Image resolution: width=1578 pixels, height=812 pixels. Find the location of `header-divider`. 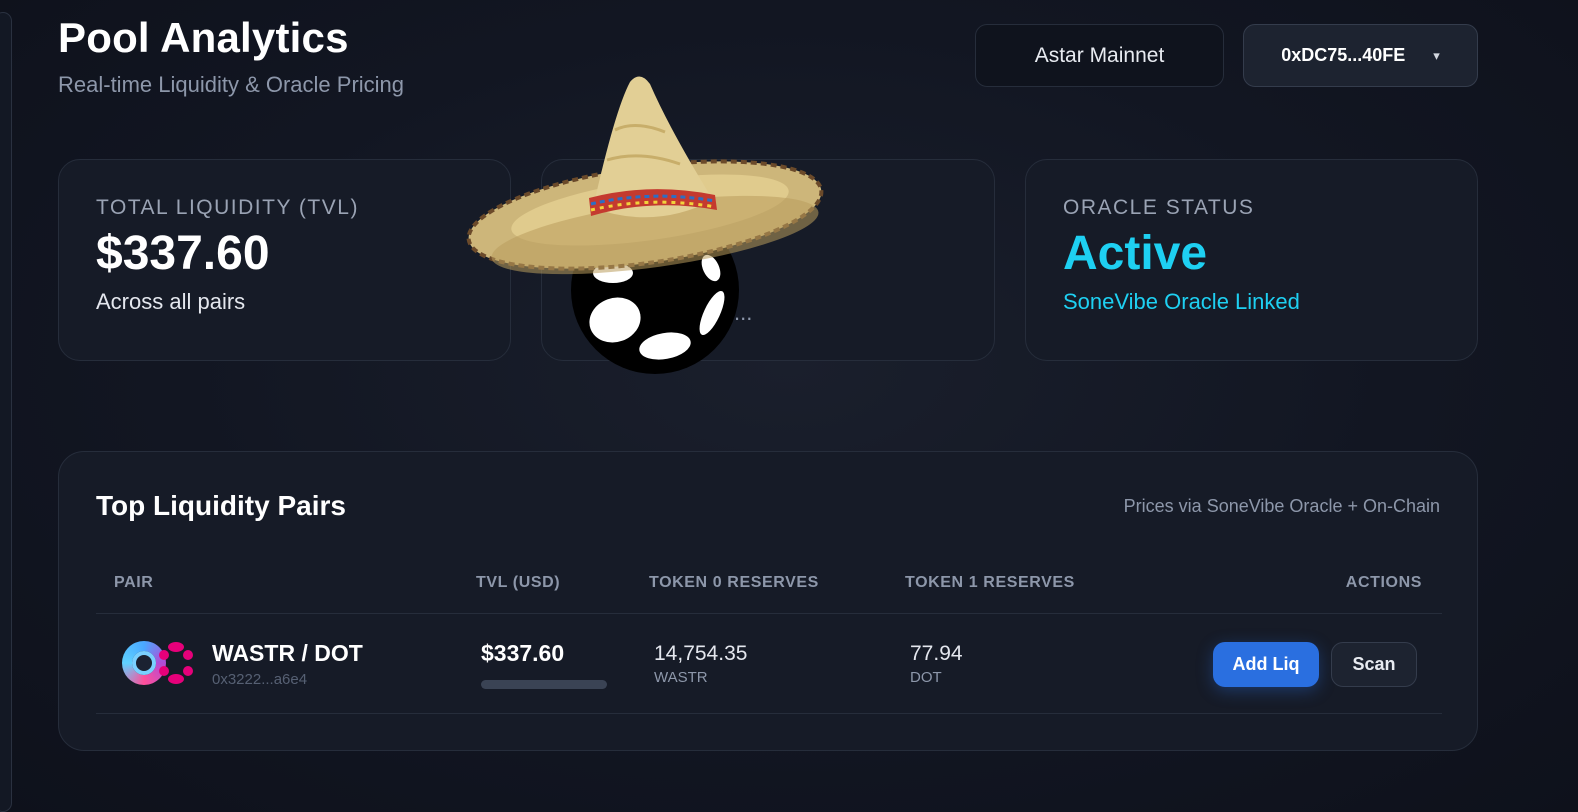

header-divider is located at coordinates (769, 613).